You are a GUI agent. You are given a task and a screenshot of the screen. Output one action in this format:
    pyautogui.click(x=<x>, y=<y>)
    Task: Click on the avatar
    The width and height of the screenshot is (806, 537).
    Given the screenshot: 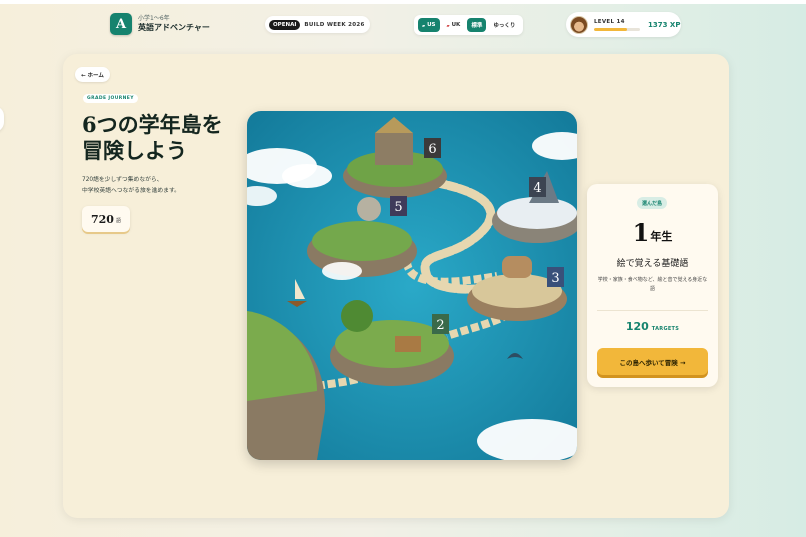 What is the action you would take?
    pyautogui.click(x=579, y=24)
    